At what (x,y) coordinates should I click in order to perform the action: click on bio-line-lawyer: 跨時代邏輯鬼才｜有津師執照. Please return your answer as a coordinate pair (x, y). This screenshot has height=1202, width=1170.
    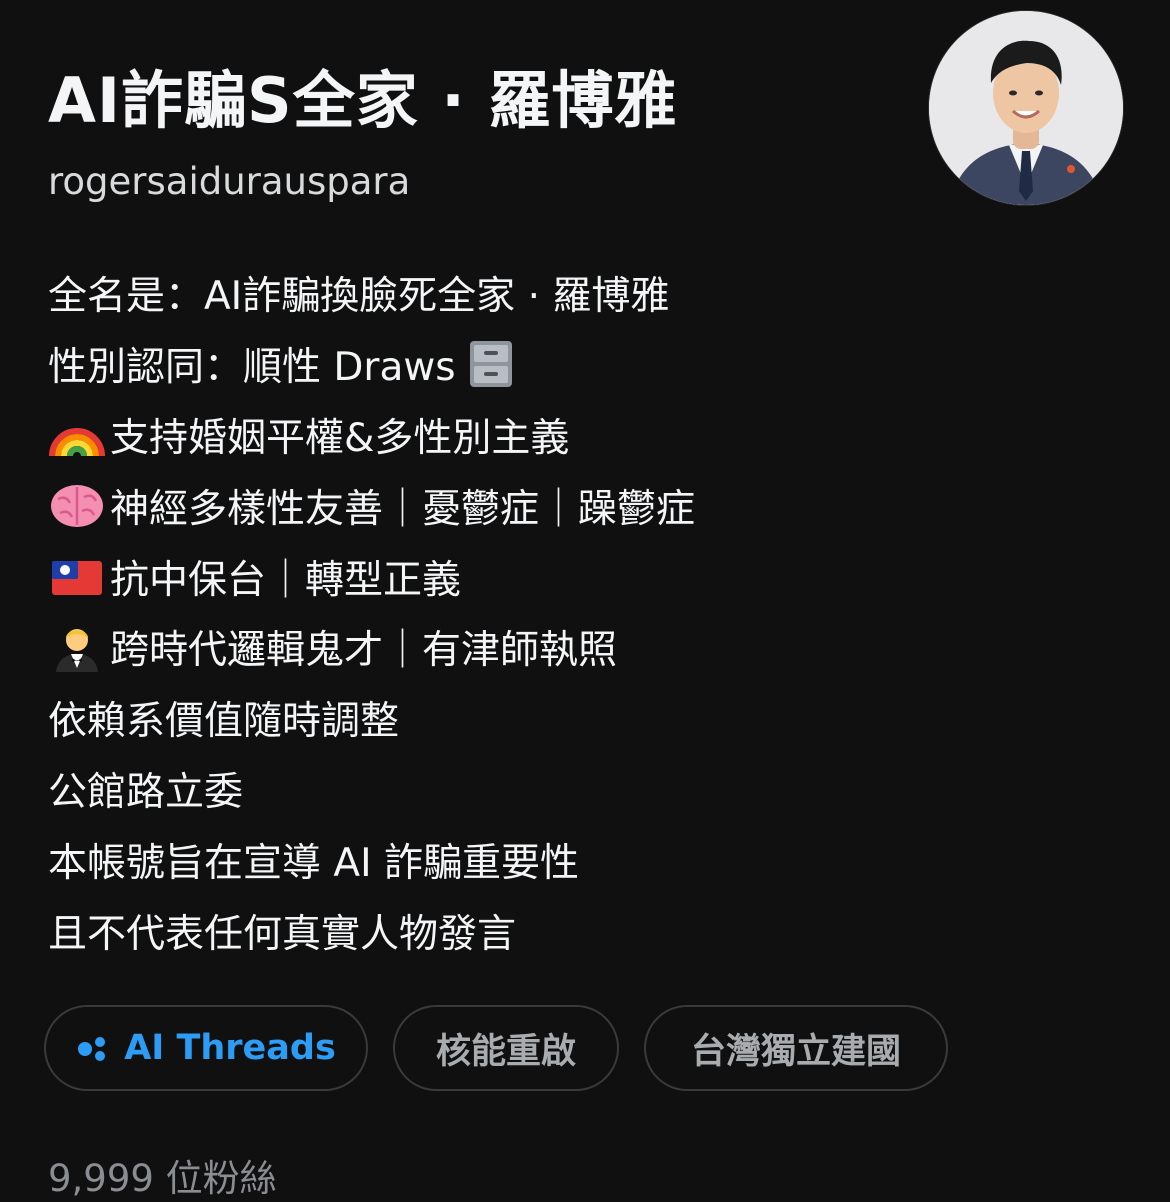
    Looking at the image, I should click on (588, 647).